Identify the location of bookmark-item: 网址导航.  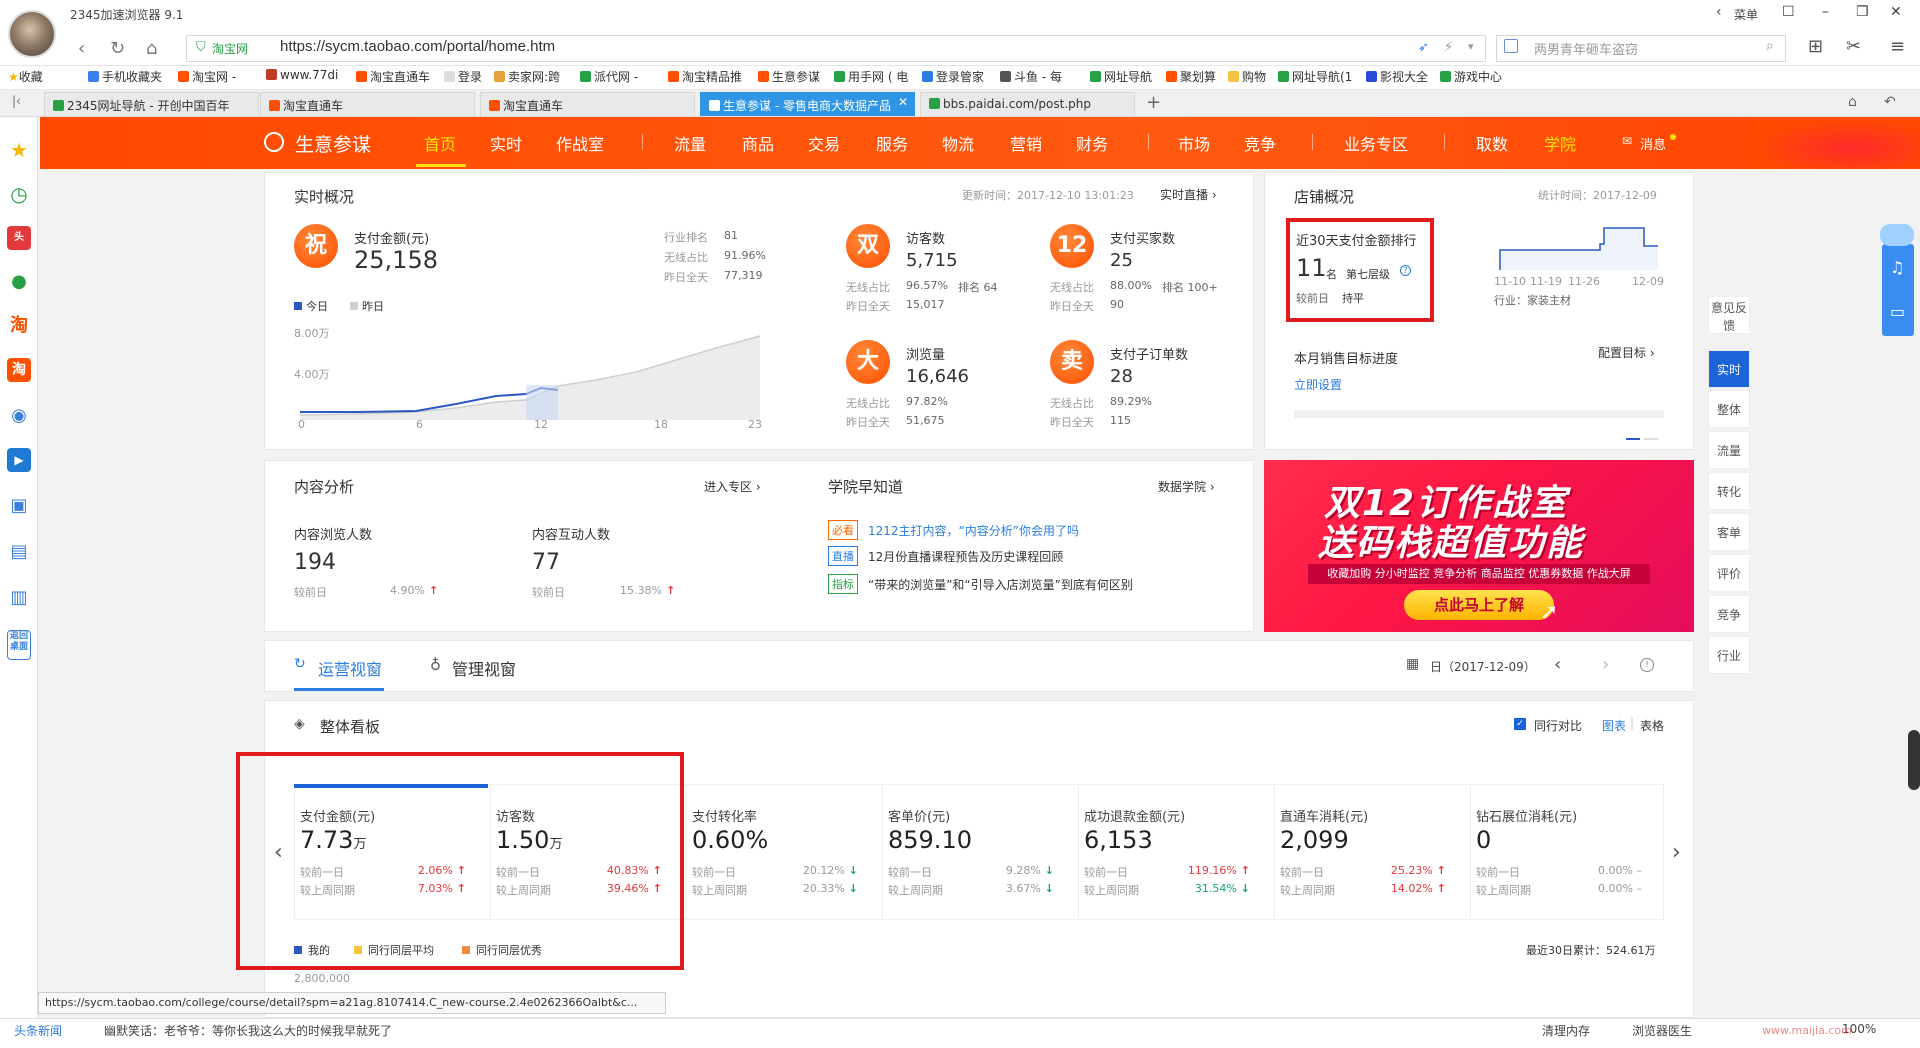
(1121, 76).